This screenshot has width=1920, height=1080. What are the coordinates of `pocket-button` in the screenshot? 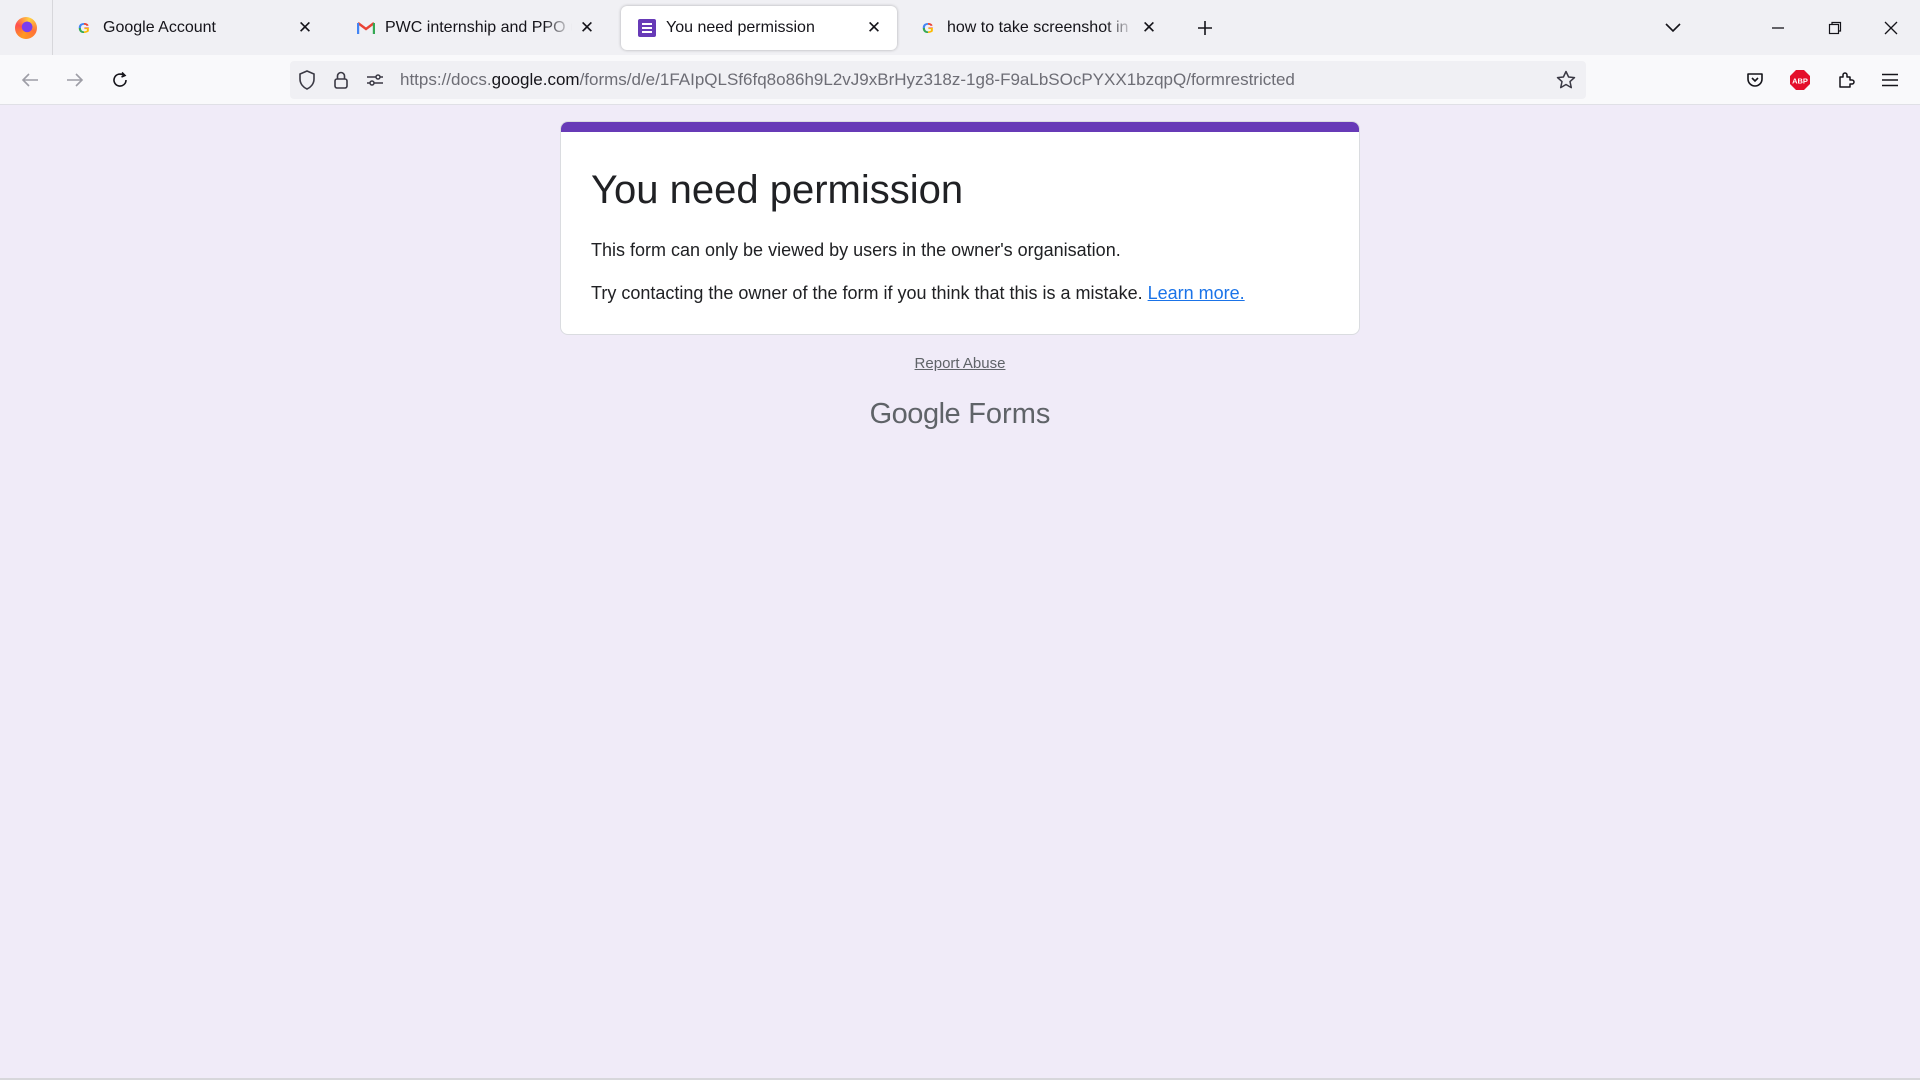 It's located at (1755, 80).